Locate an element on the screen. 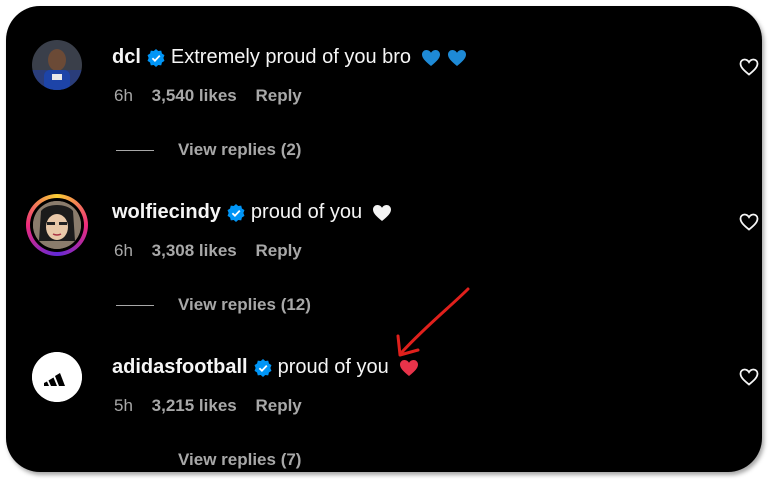 This screenshot has width=770, height=481. avatar-image is located at coordinates (57, 225).